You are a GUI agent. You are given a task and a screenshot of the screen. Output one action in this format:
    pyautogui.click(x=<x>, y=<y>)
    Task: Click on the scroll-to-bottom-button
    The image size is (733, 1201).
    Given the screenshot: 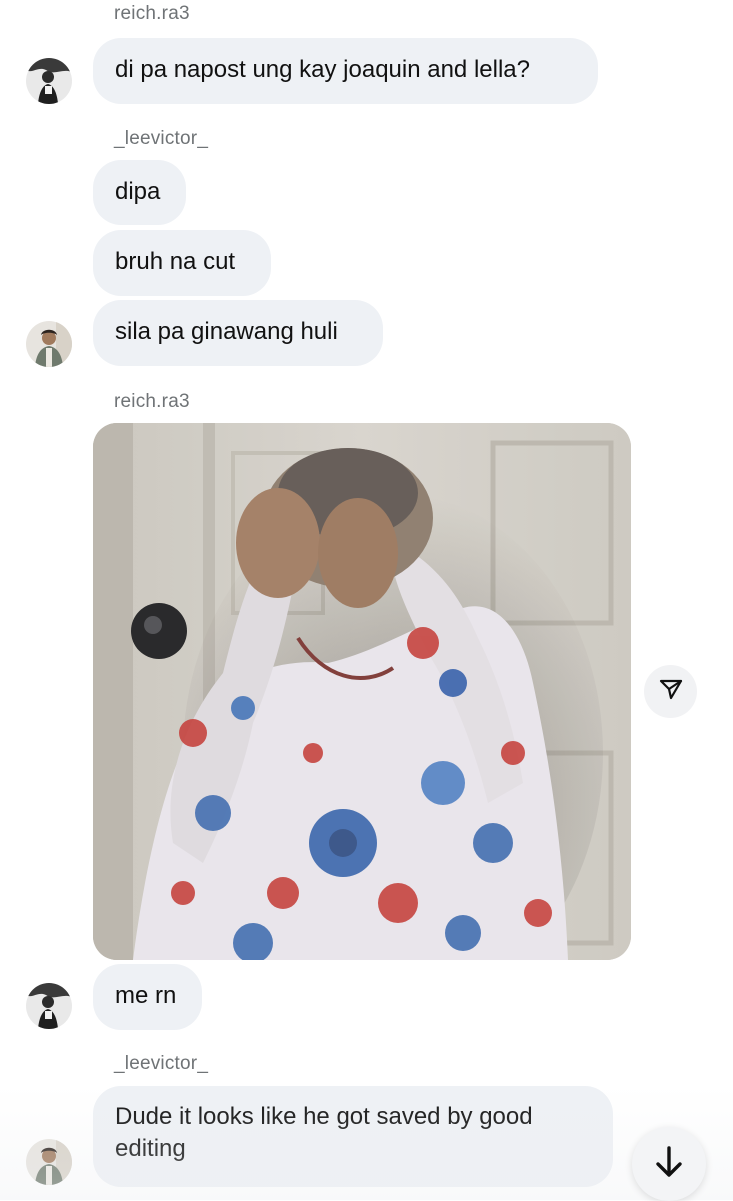 What is the action you would take?
    pyautogui.click(x=669, y=1164)
    